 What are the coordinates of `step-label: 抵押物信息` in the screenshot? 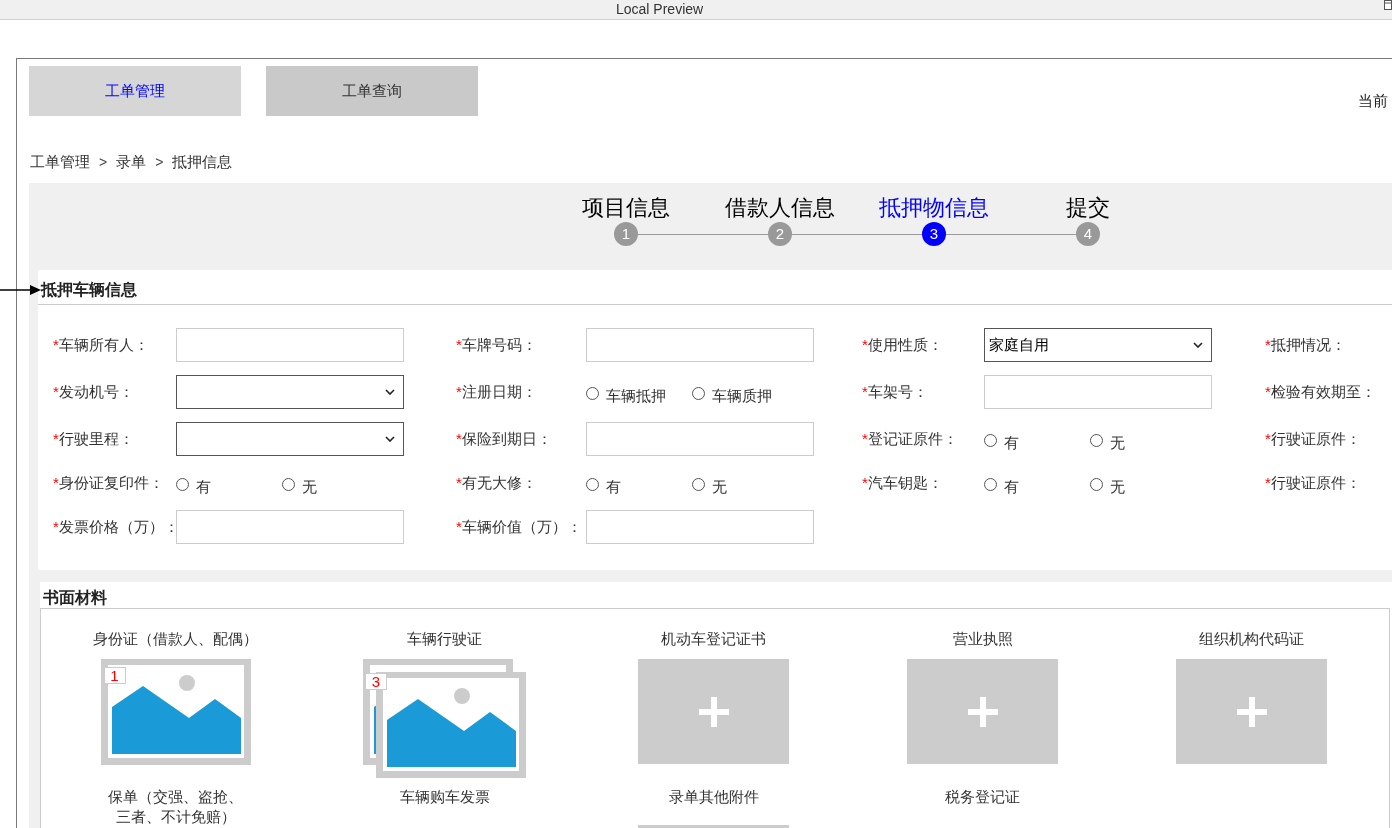 It's located at (934, 208).